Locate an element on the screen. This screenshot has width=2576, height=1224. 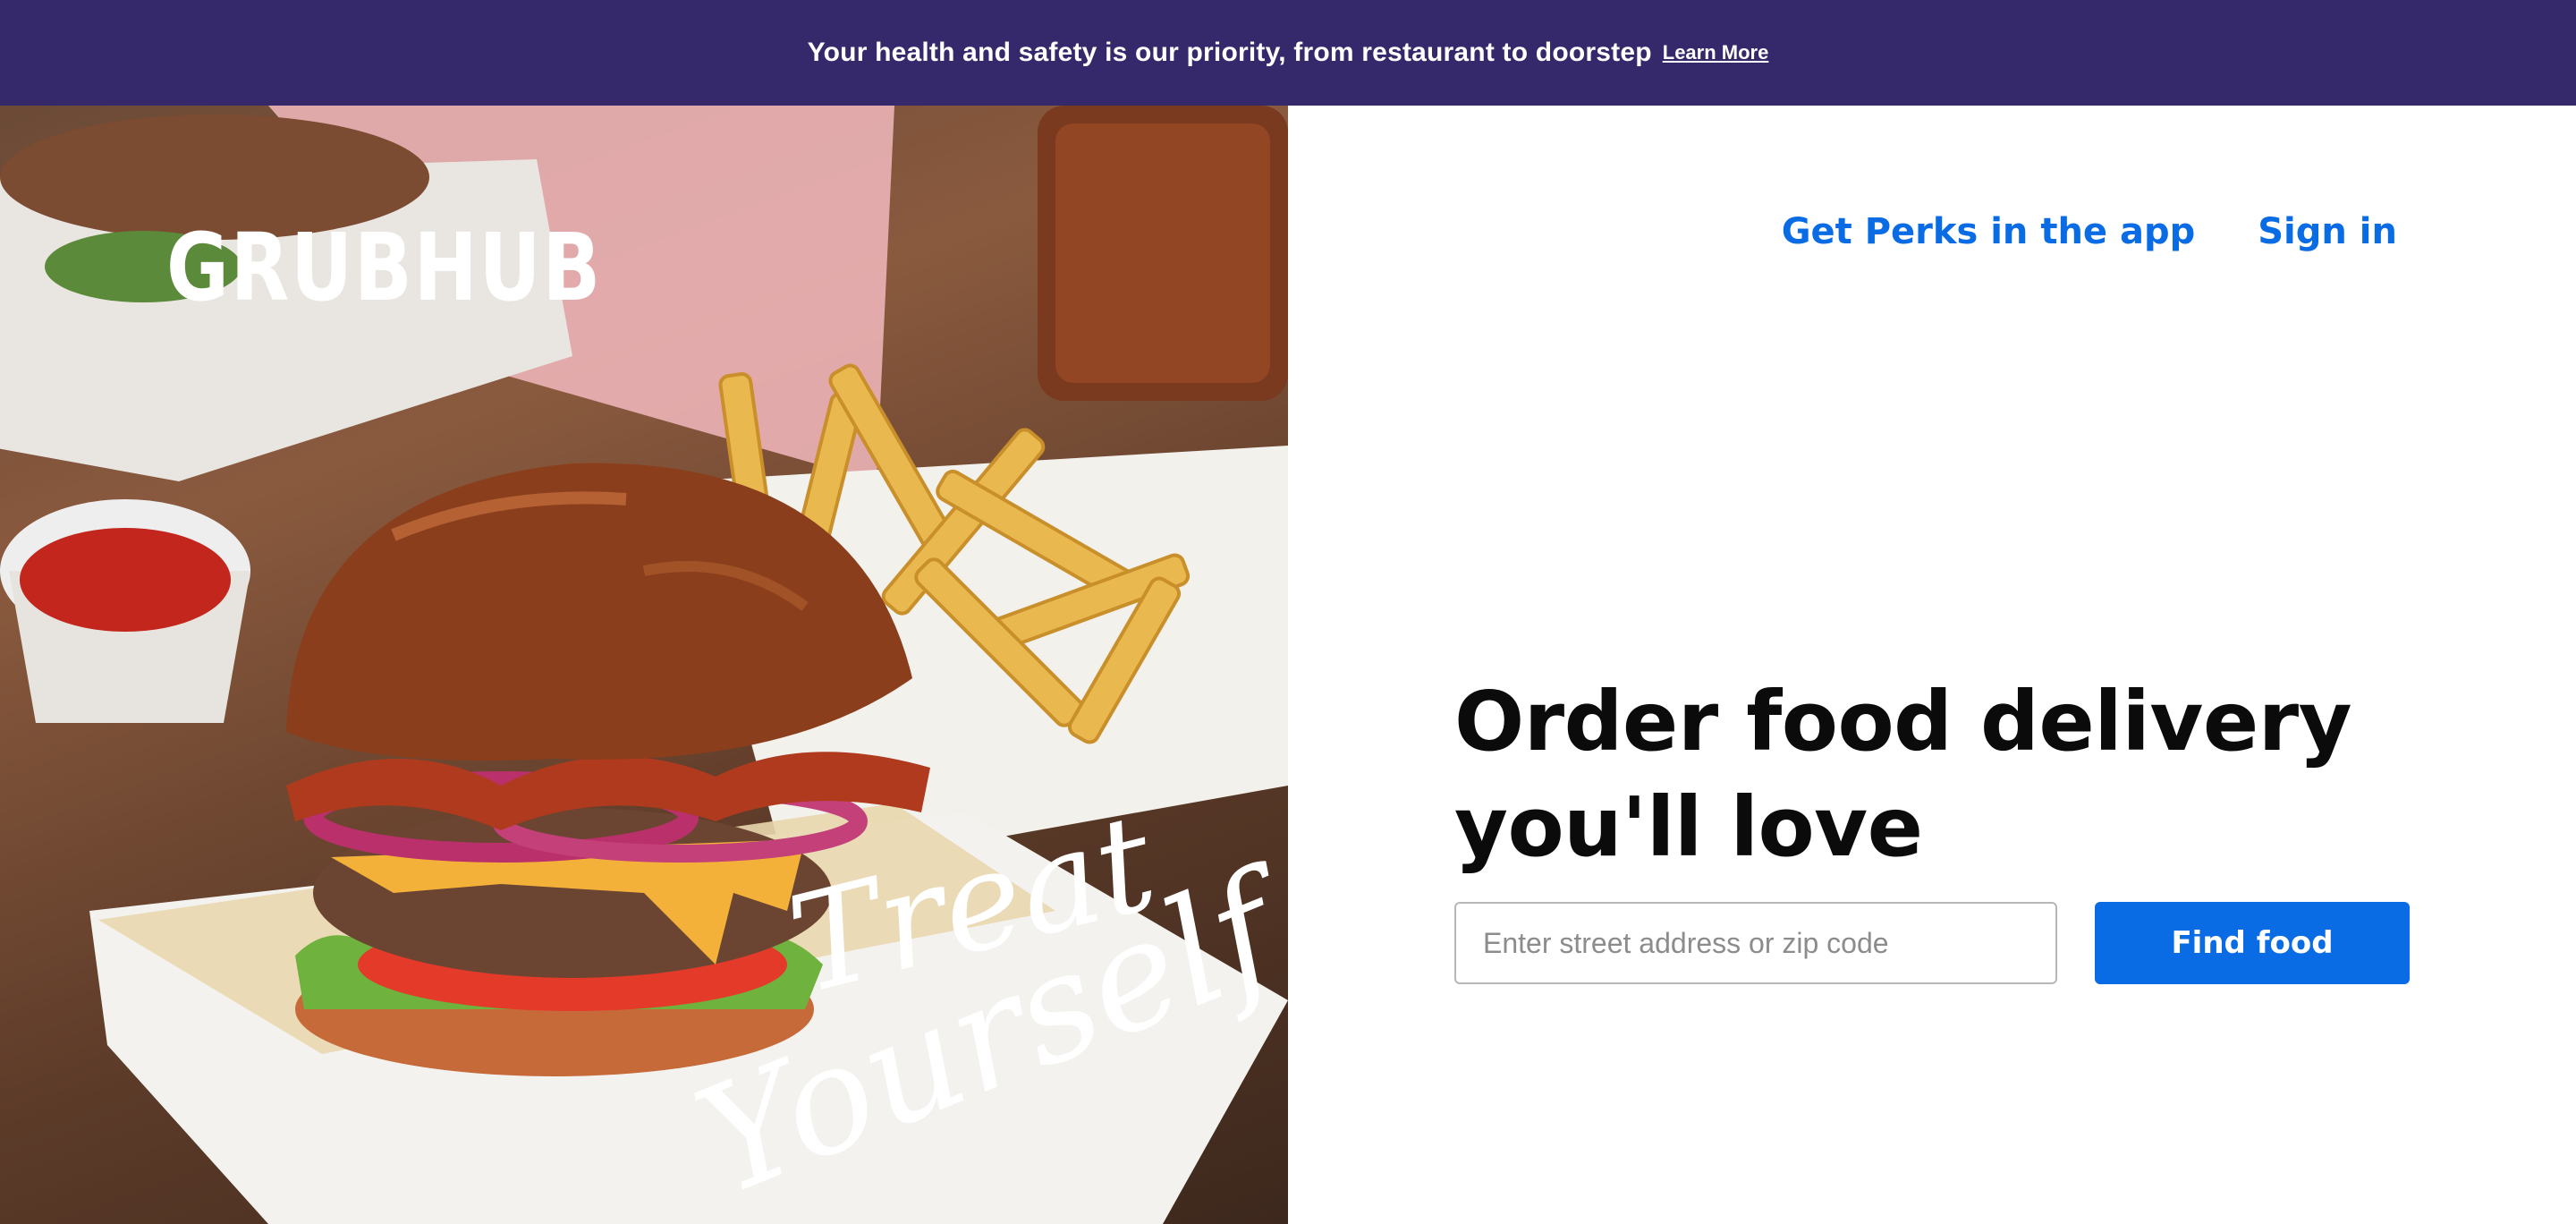
headline-line-1: Order food delivery is located at coordinates (1903, 721).